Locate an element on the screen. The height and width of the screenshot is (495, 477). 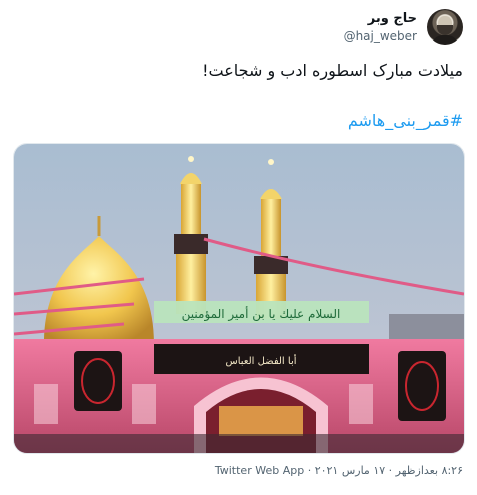
svg-text:السلام عليك يا بن أمير المؤمني: السلام عليك يا بن أمير المؤمنين is located at coordinates (261, 314).